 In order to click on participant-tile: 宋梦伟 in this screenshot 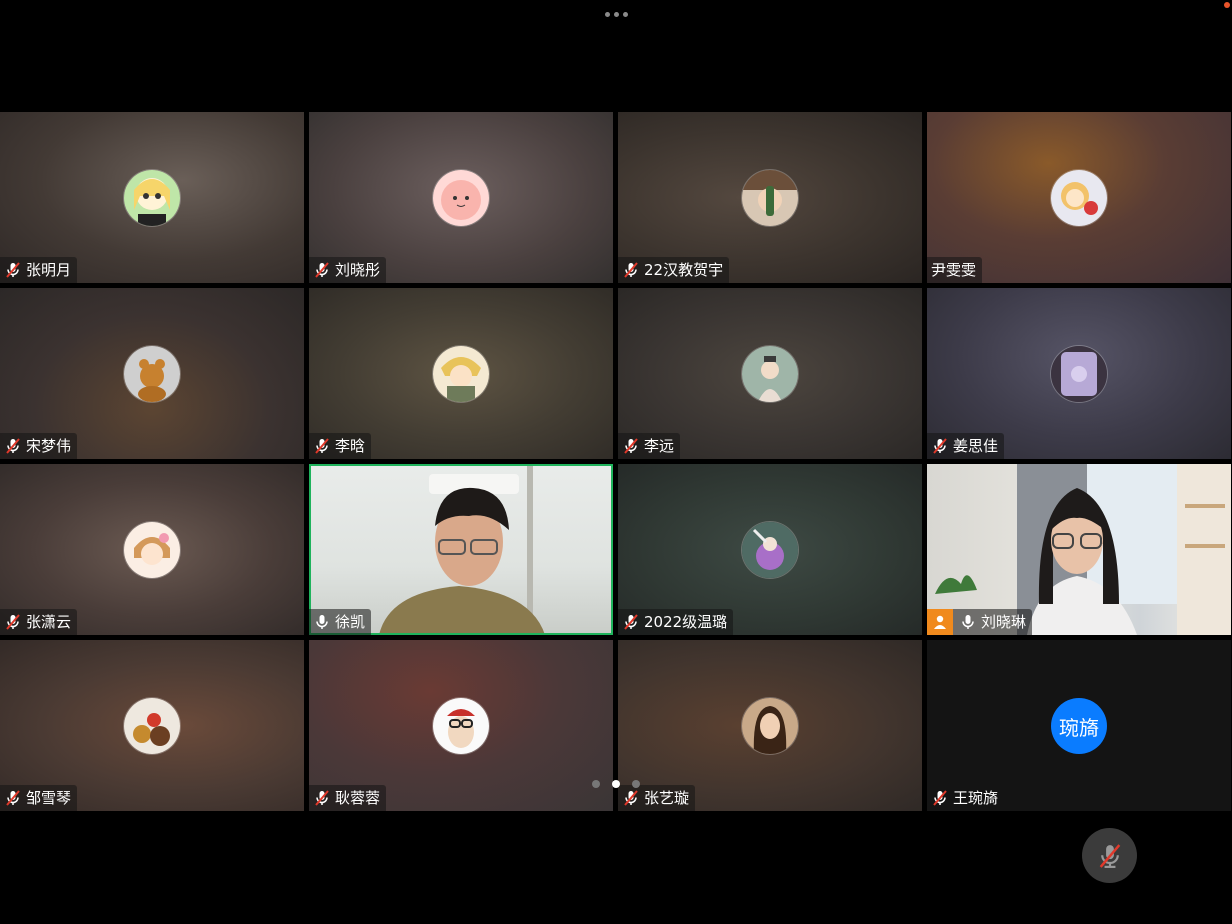, I will do `click(152, 373)`.